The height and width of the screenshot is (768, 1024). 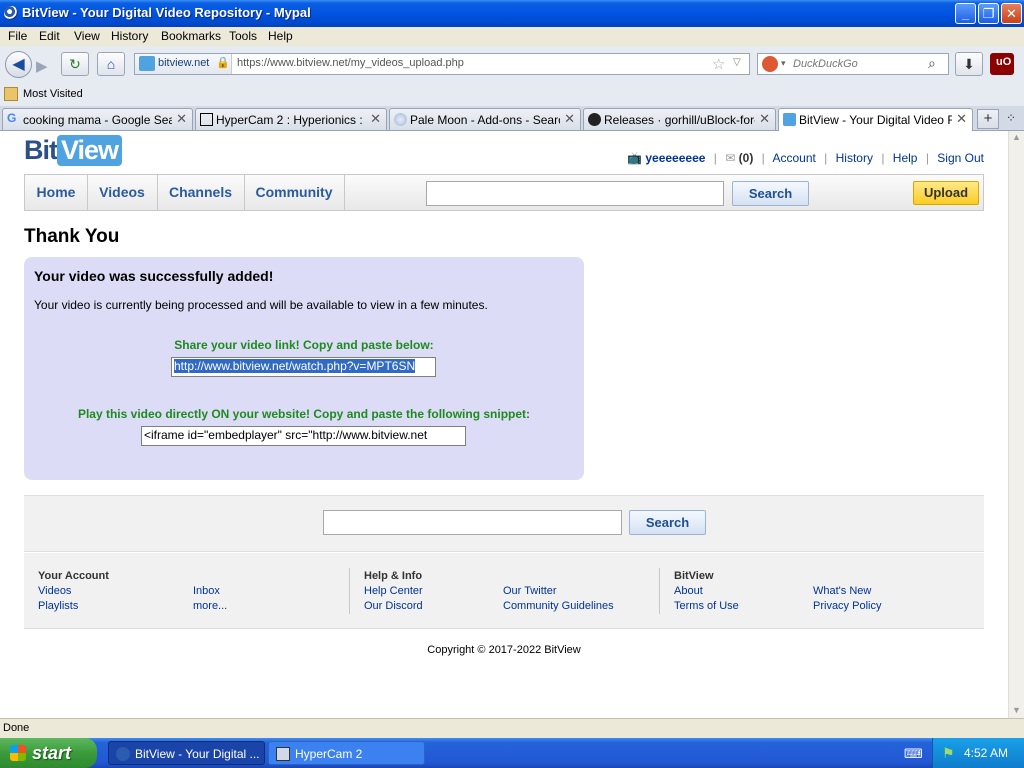 I want to click on status-bar: Done, so click(x=512, y=728).